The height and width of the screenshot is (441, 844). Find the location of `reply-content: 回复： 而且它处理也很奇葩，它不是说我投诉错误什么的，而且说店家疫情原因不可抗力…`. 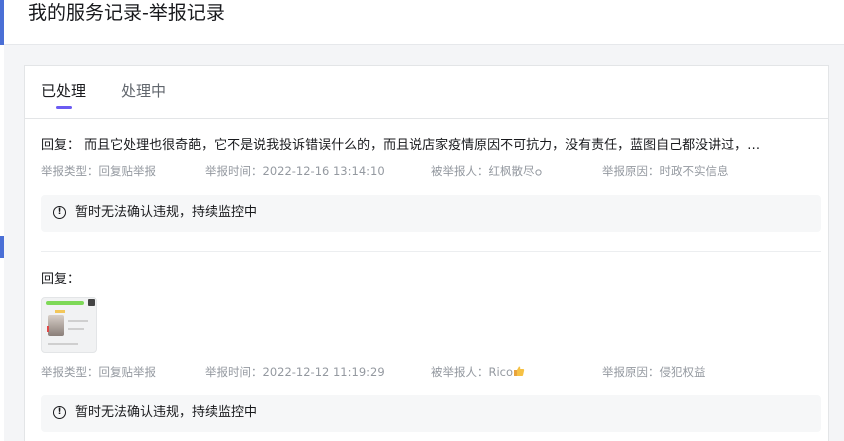

reply-content: 回复： 而且它处理也很奇葩，它不是说我投诉错误什么的，而且说店家疫情原因不可抗力… is located at coordinates (401, 145).